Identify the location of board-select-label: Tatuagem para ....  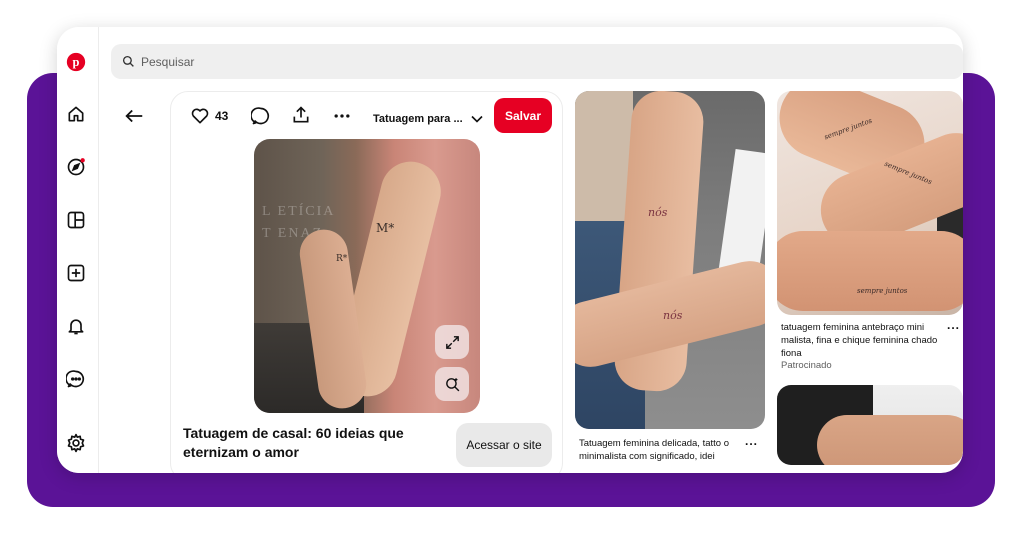
(418, 119).